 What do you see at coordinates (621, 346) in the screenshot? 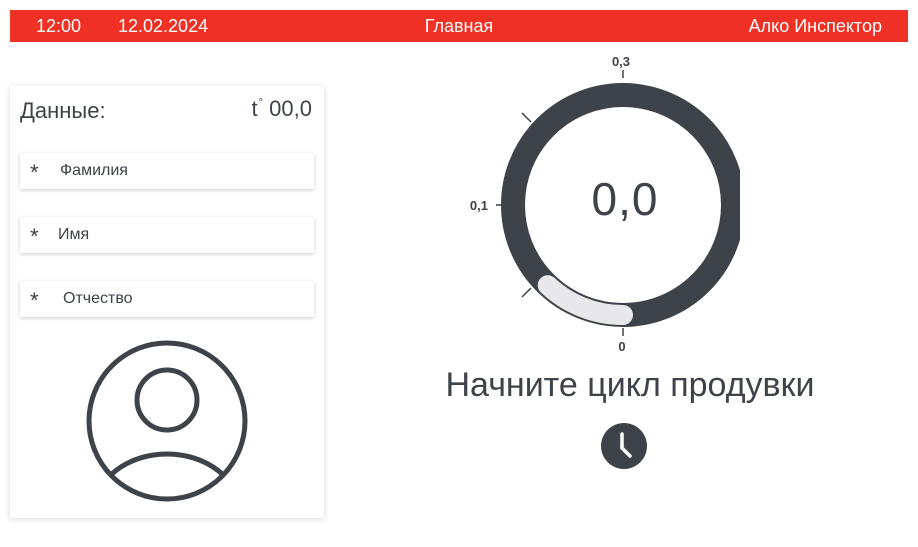
I see `scale-label-bottom: 0` at bounding box center [621, 346].